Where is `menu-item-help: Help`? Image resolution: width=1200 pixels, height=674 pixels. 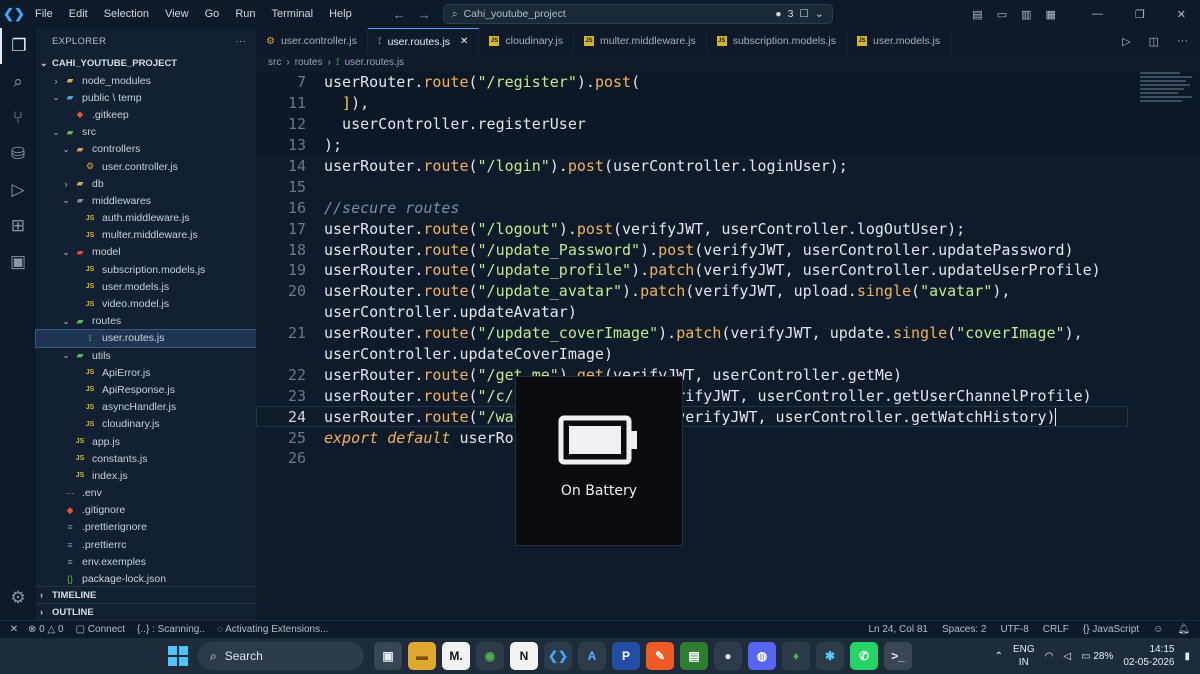
menu-item-help: Help is located at coordinates (340, 14).